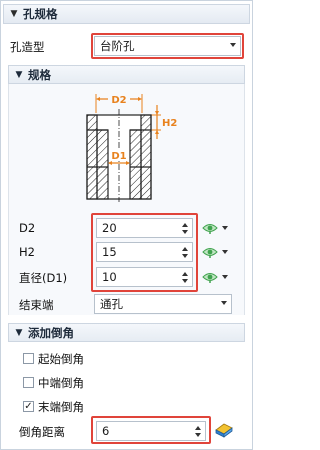 The width and height of the screenshot is (320, 450). What do you see at coordinates (144, 277) in the screenshot?
I see `d1-input: 10` at bounding box center [144, 277].